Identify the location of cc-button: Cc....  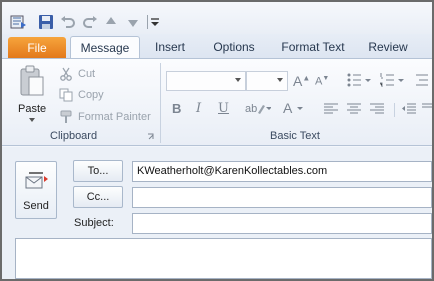
(98, 197).